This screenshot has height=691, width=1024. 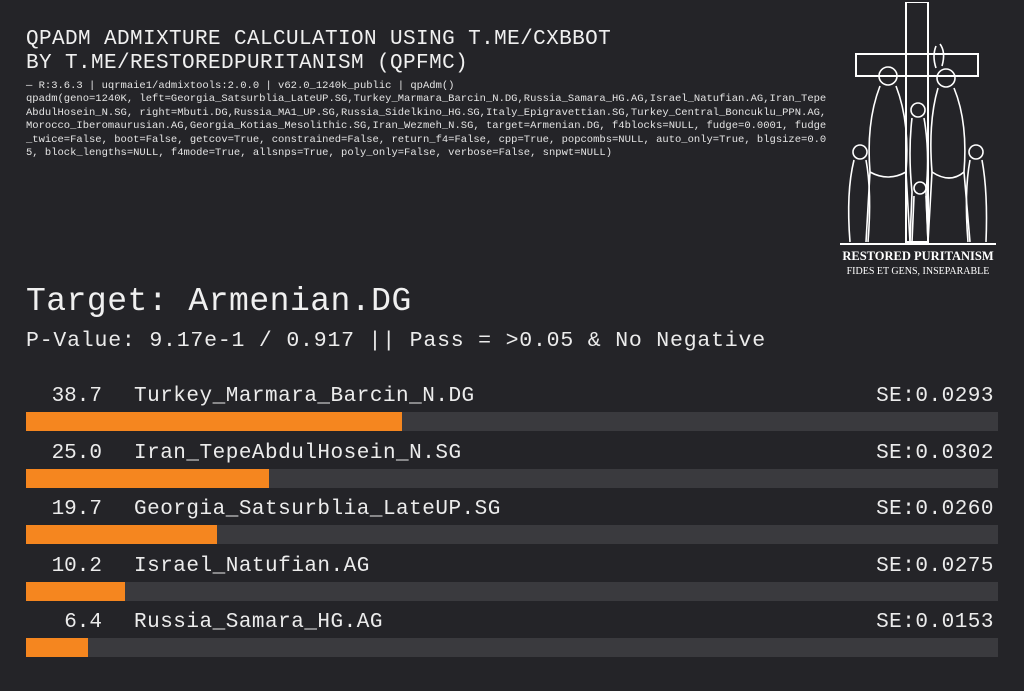 I want to click on source-name: Turkey_Marmara_Barcin_N.DG, so click(x=304, y=396).